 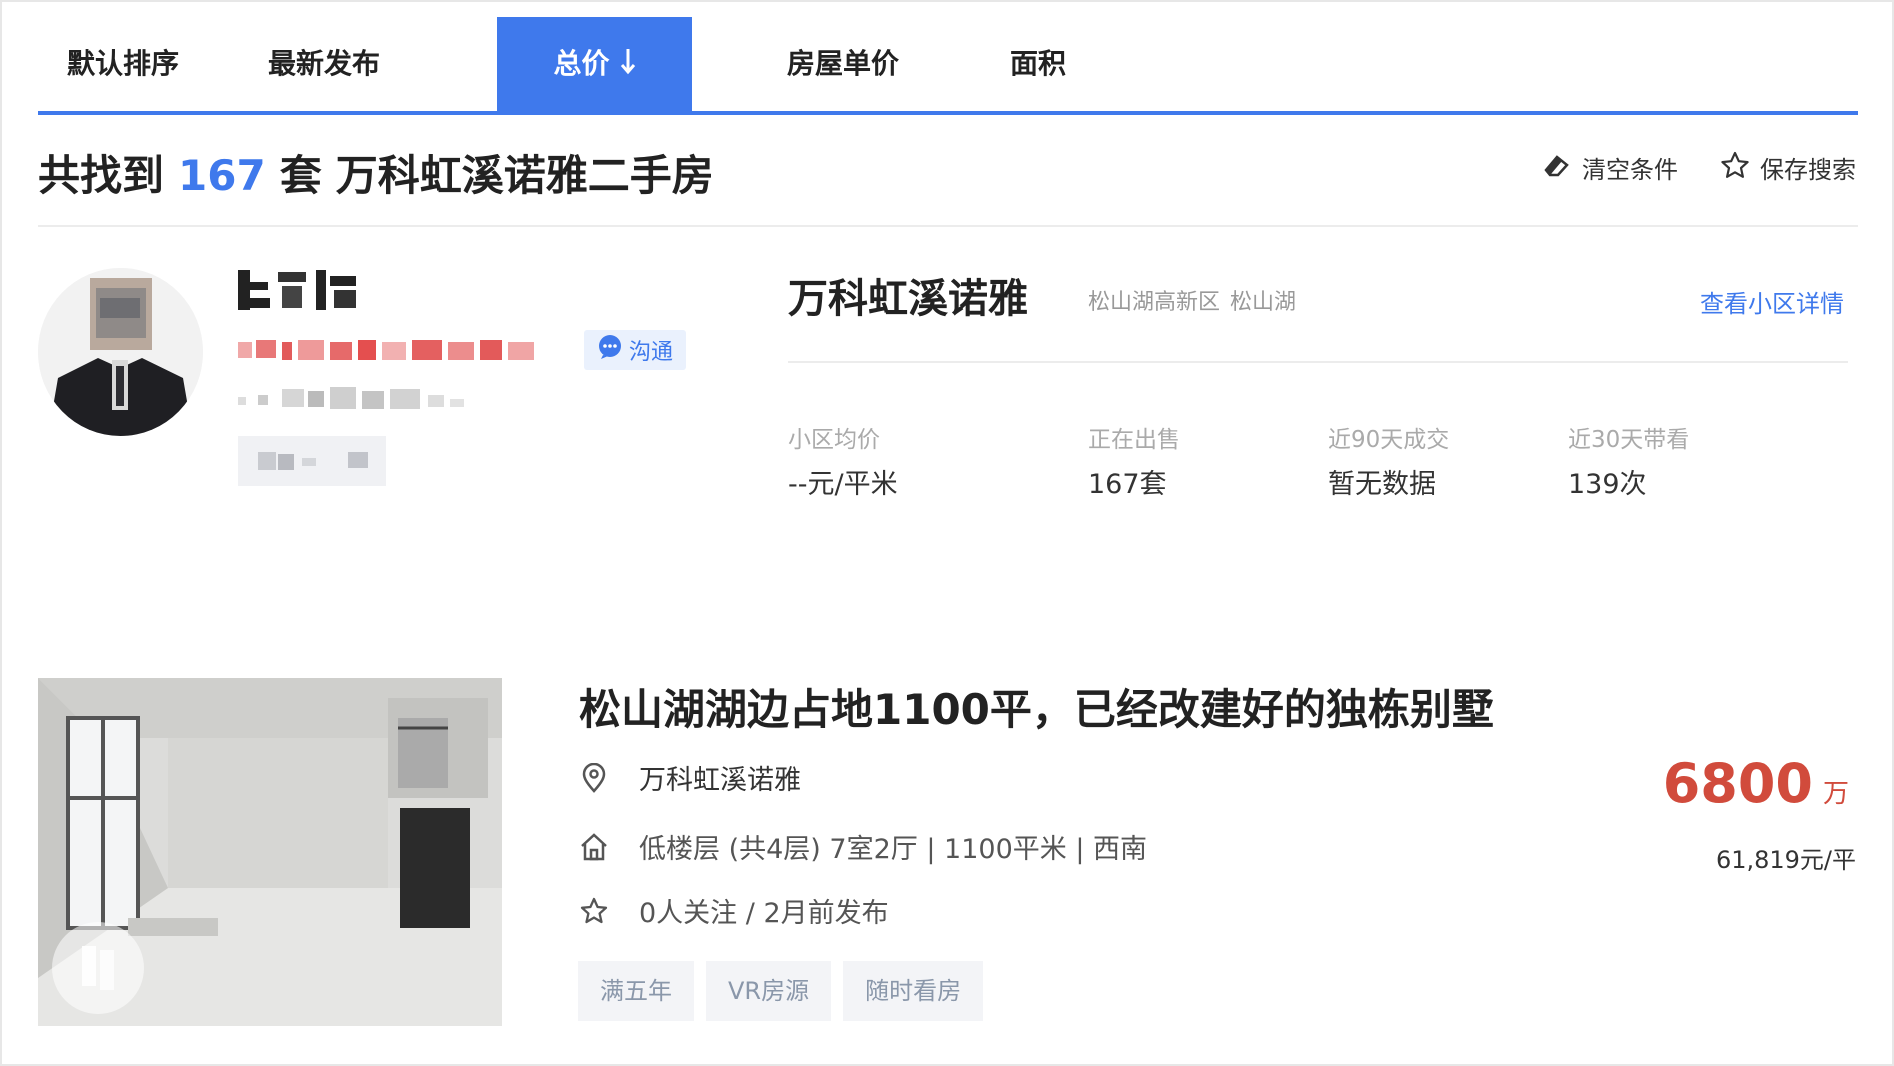 What do you see at coordinates (123, 64) in the screenshot?
I see `tab-default-sort: 默认排序` at bounding box center [123, 64].